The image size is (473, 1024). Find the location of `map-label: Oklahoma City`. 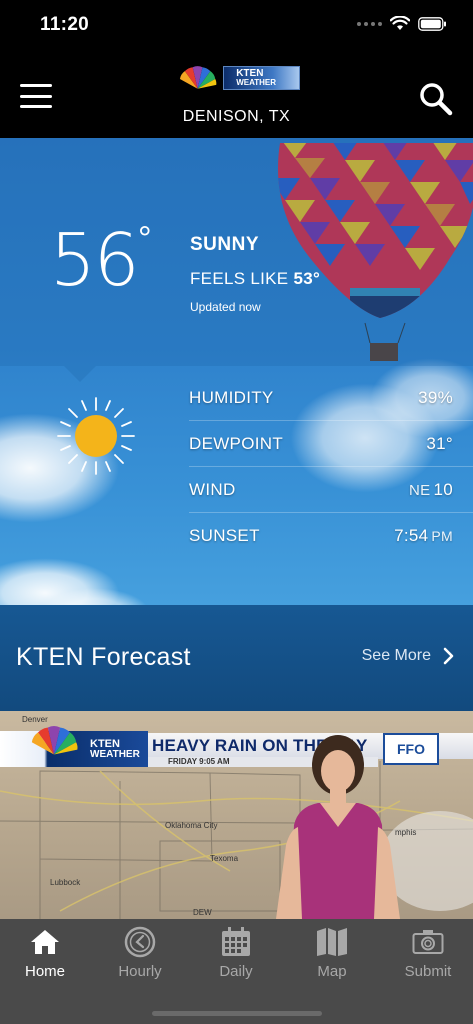

map-label: Oklahoma City is located at coordinates (191, 825).